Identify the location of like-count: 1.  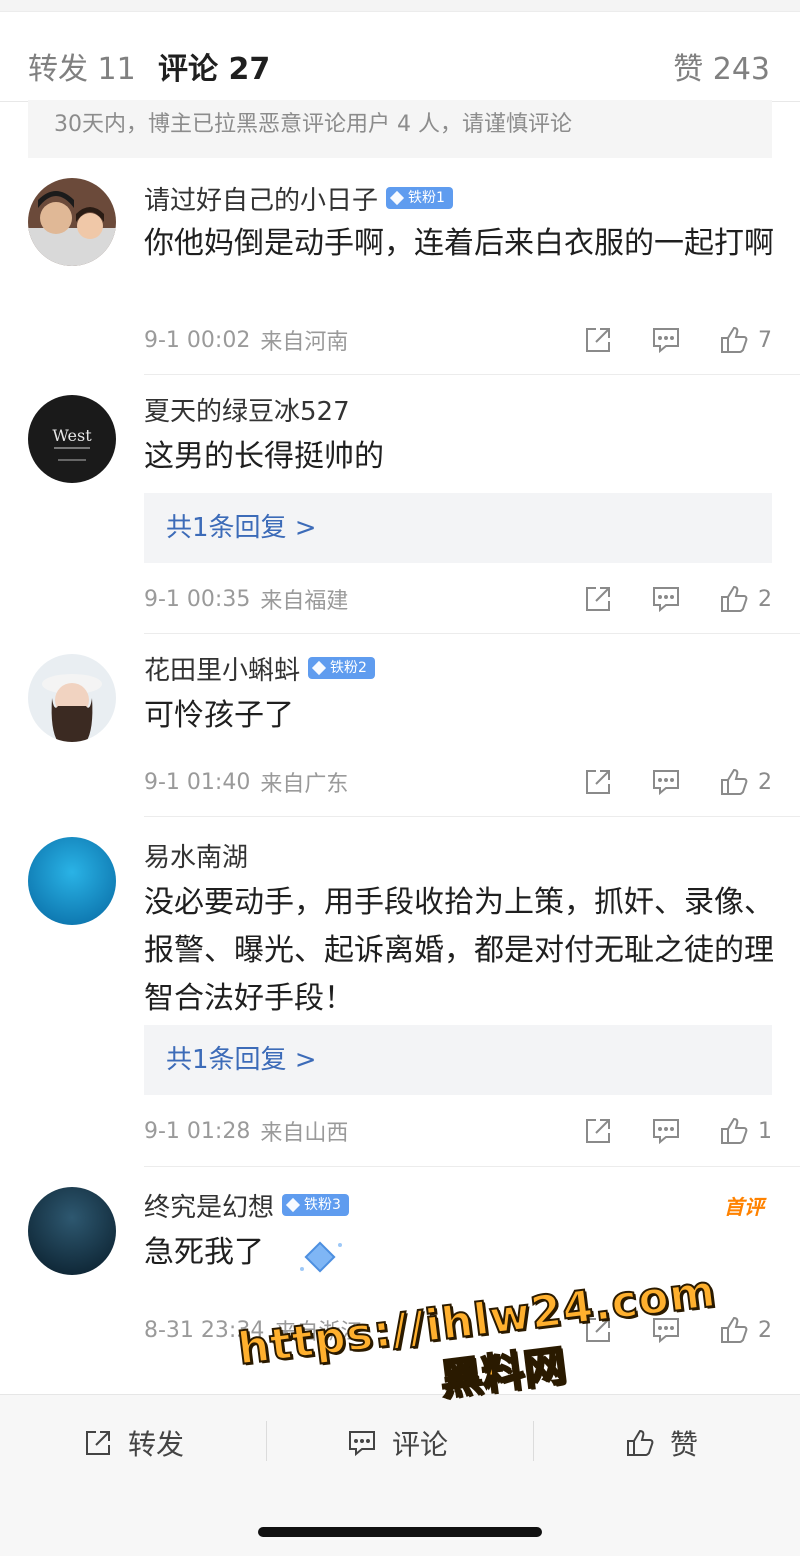
(765, 1131).